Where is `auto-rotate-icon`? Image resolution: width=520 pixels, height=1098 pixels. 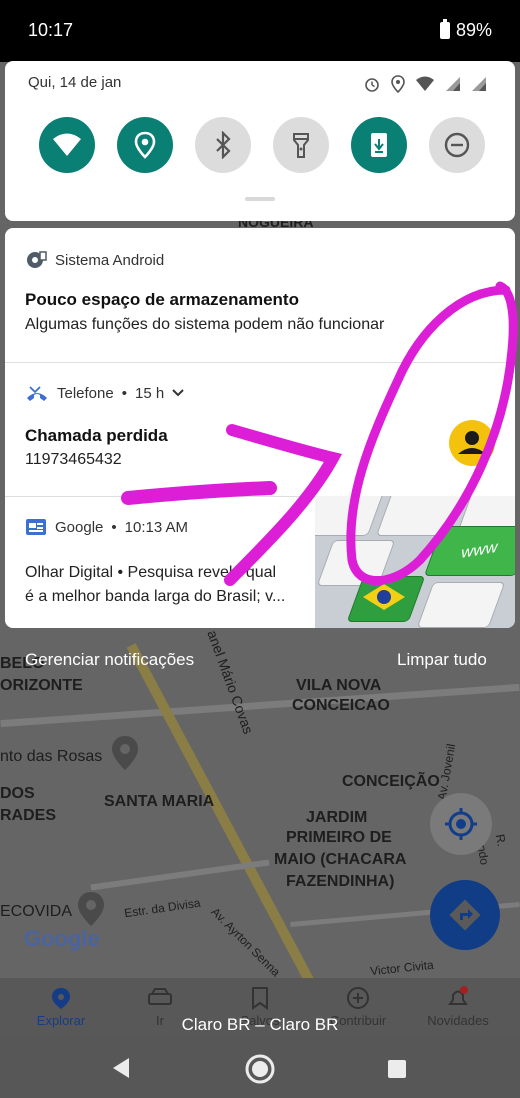 auto-rotate-icon is located at coordinates (379, 145).